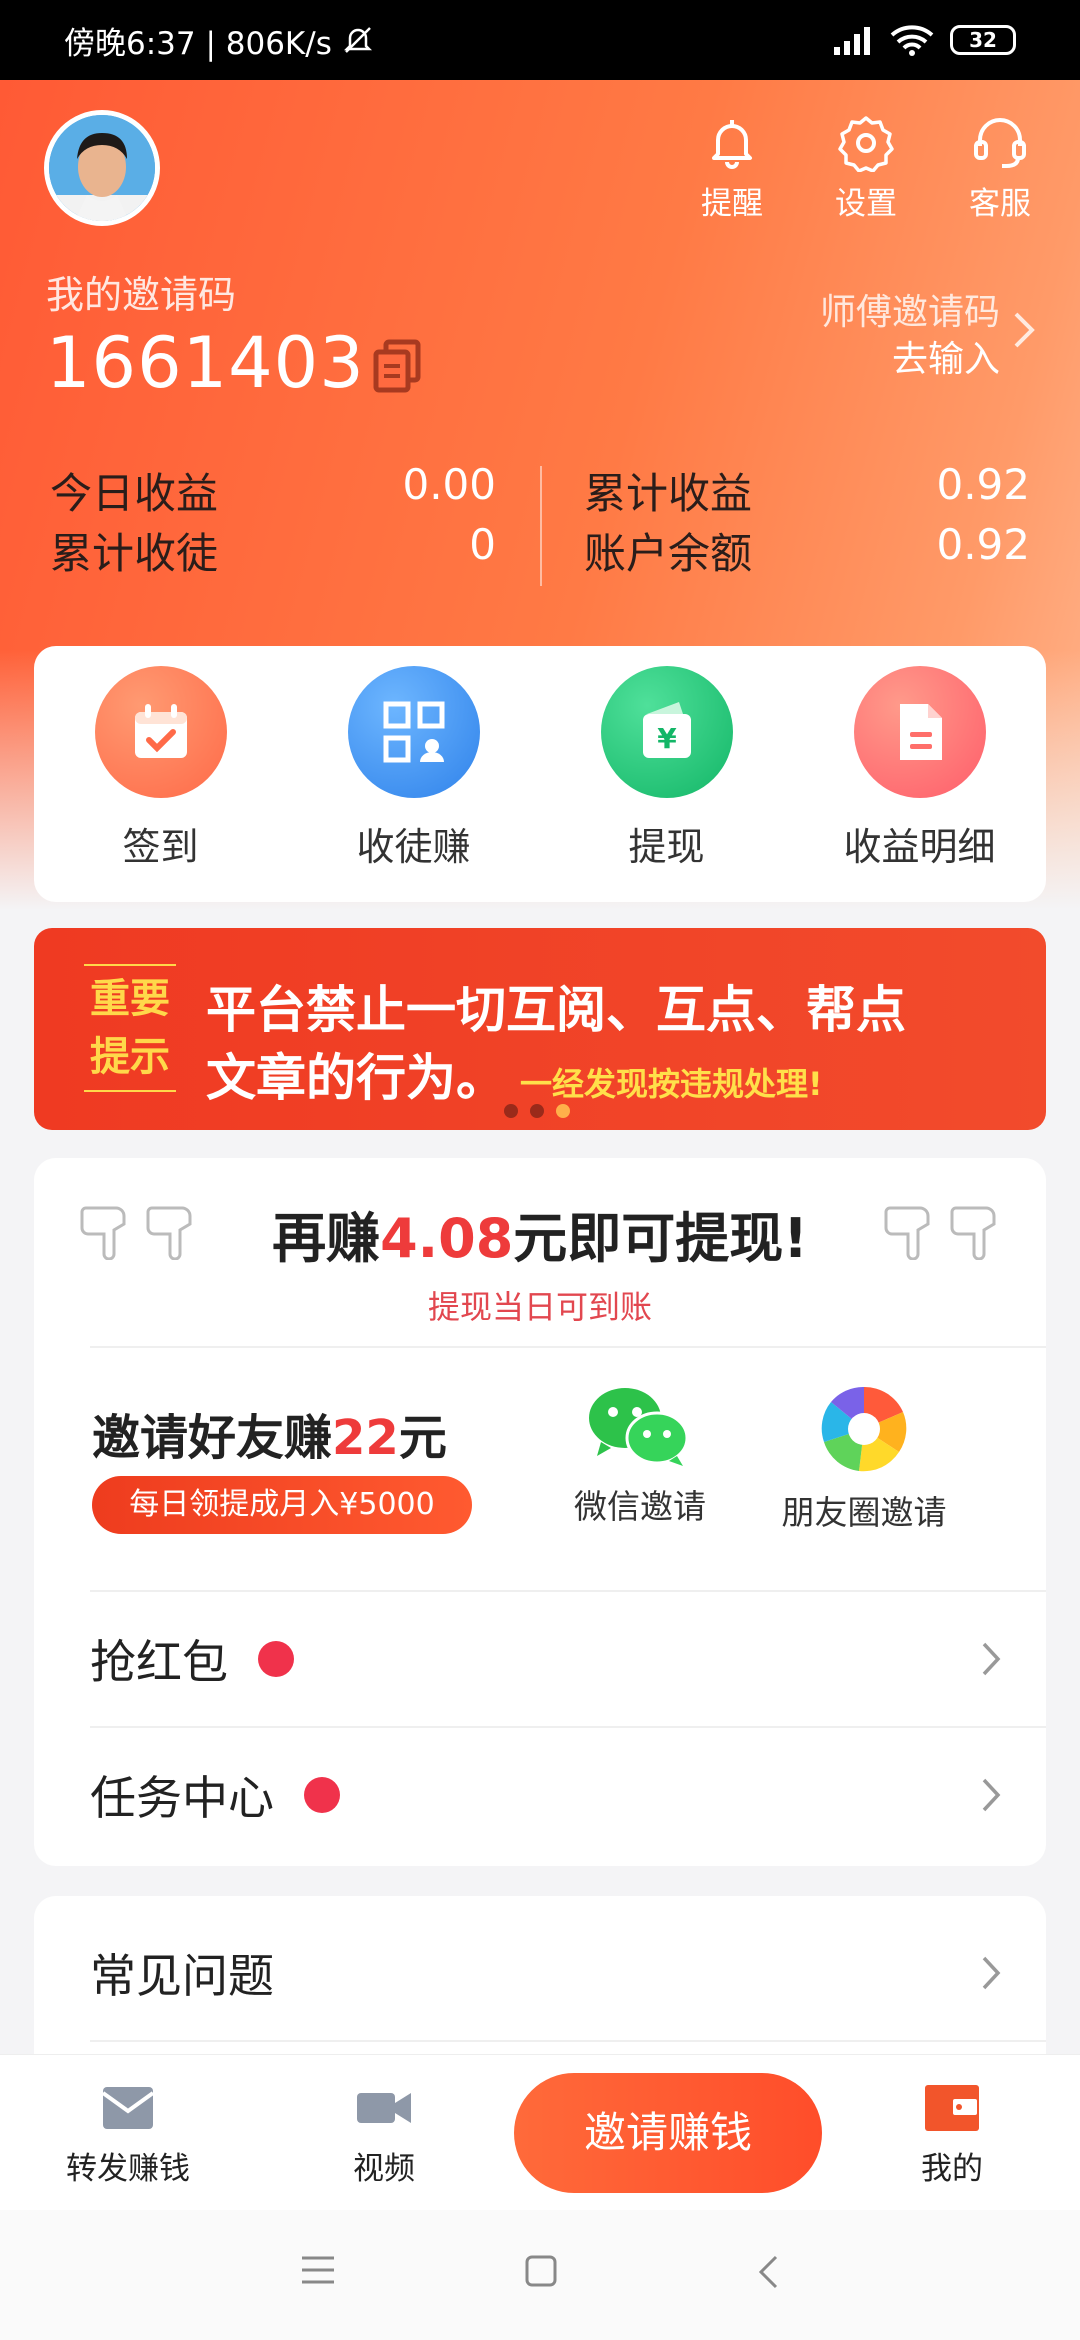 The height and width of the screenshot is (2340, 1080). I want to click on menu-faq-label: 常见问题, so click(182, 1976).